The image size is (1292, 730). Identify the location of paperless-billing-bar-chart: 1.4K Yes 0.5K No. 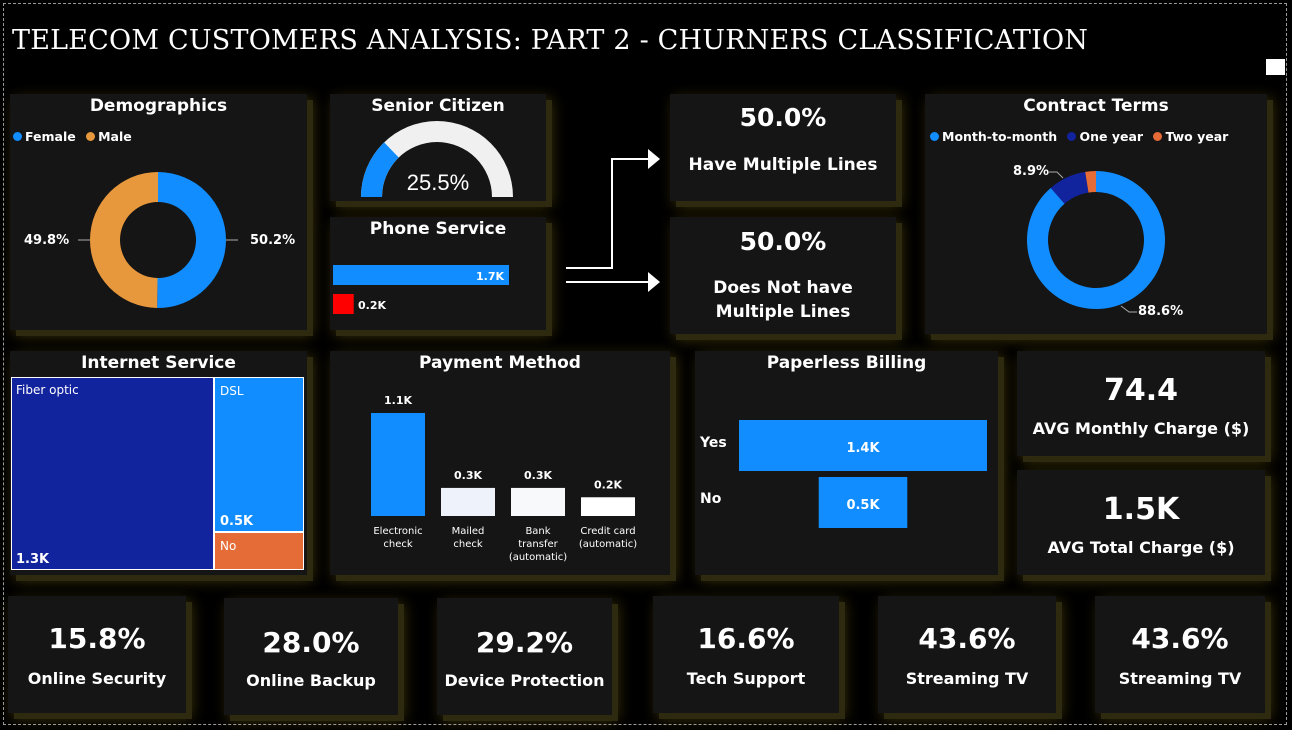
(846, 463).